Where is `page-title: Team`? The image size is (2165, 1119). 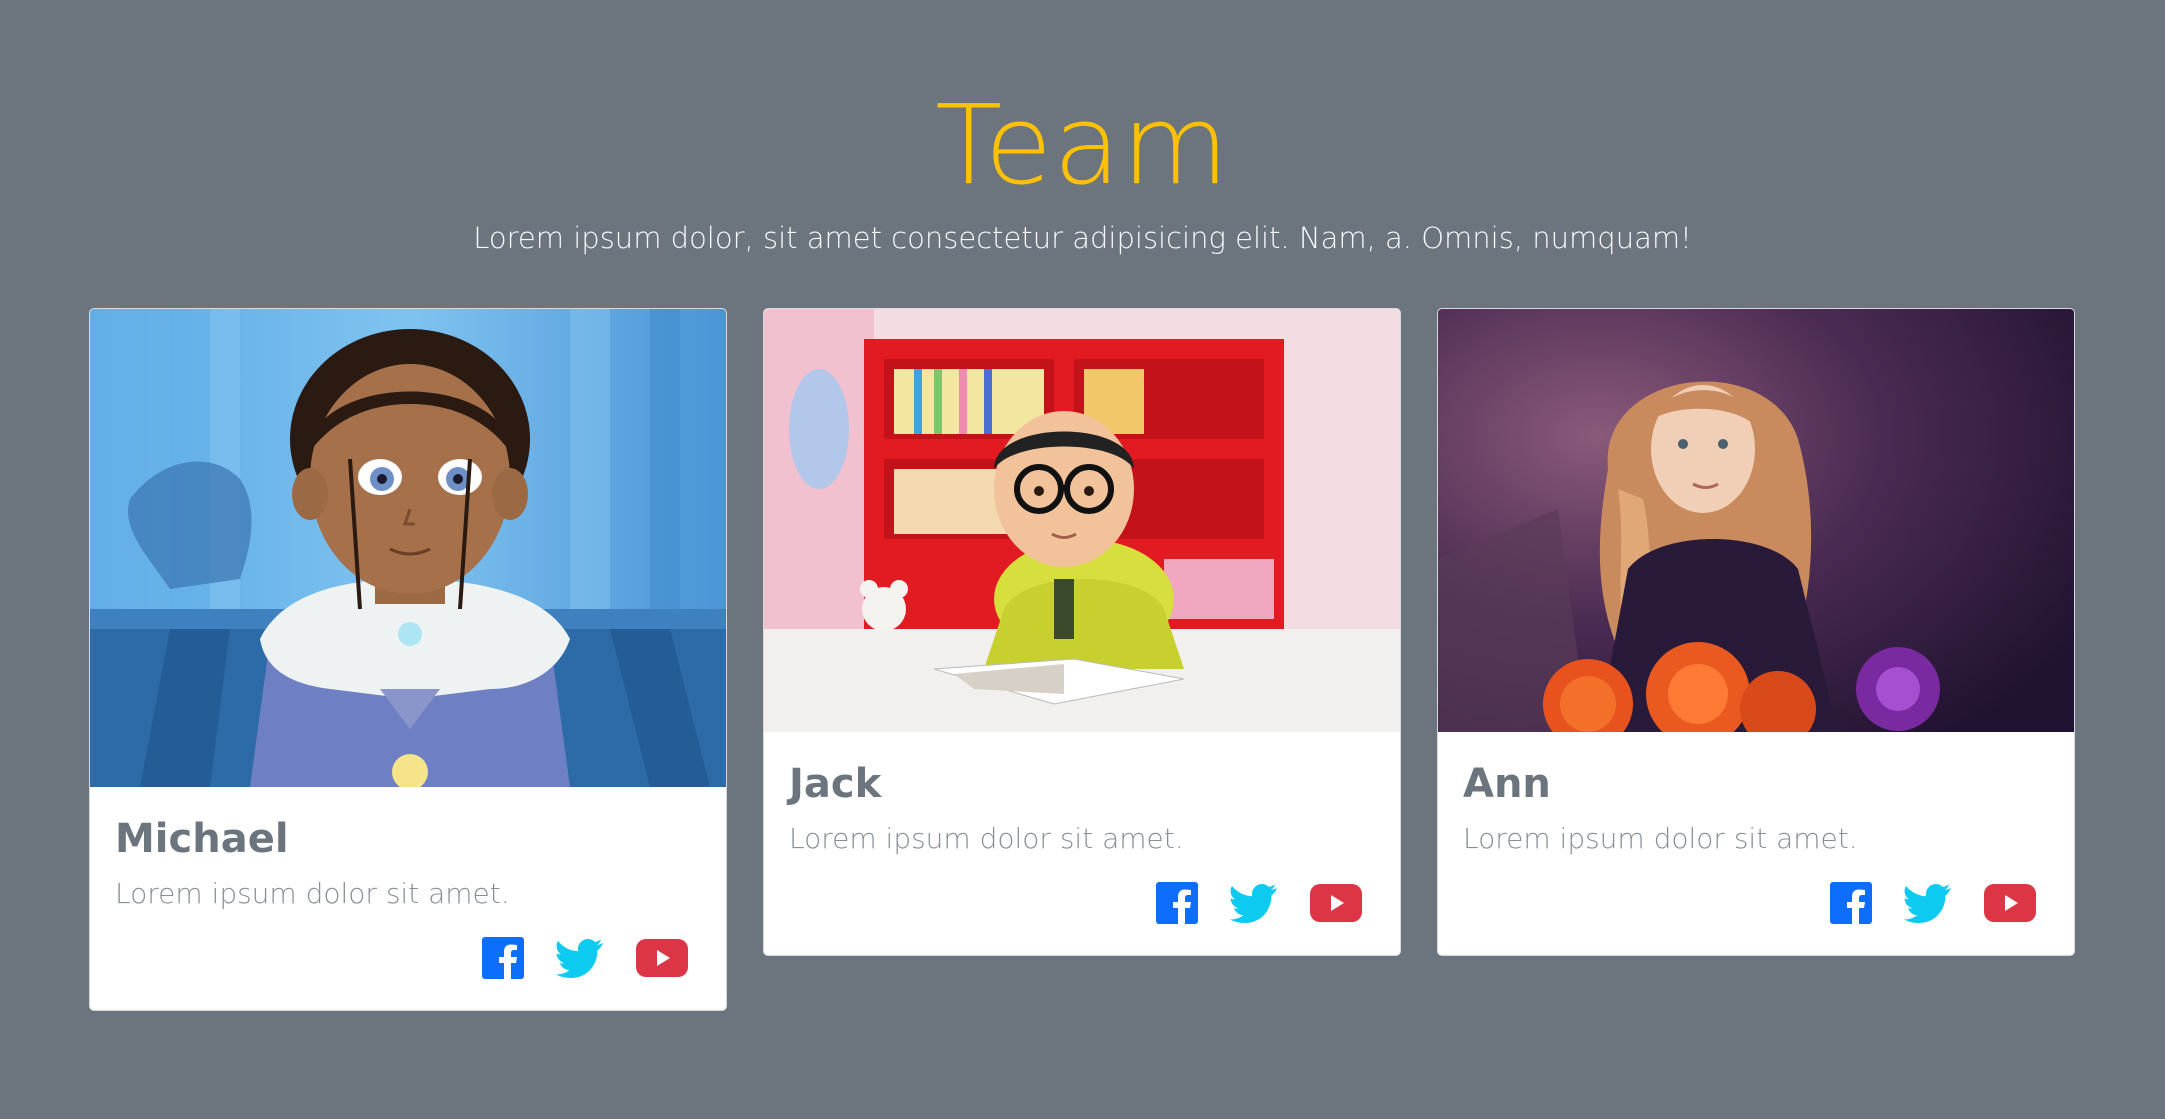 page-title: Team is located at coordinates (1082, 145).